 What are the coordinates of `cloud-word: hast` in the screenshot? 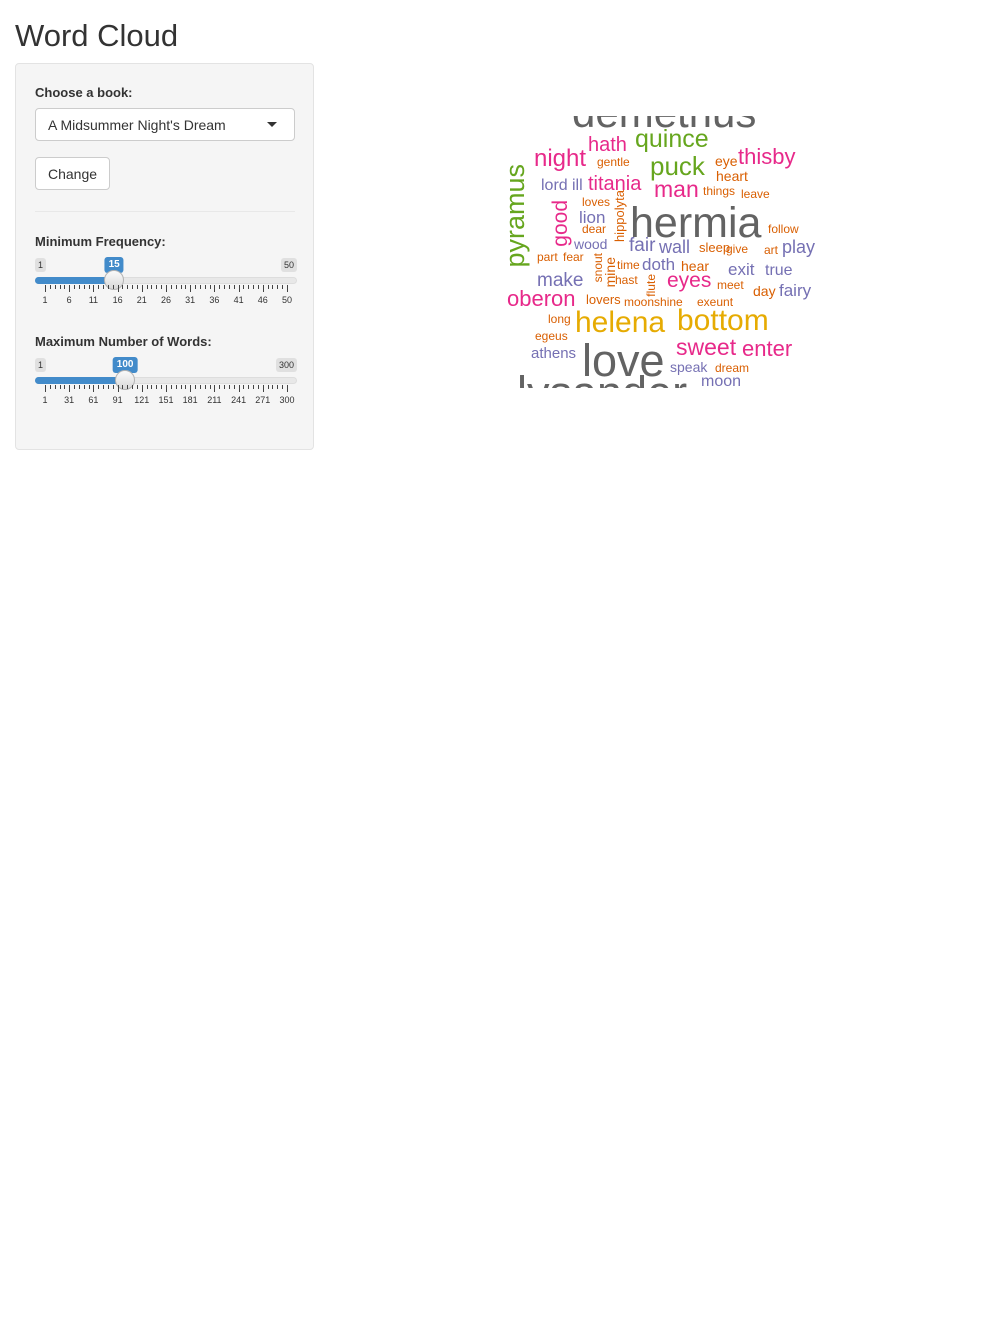 It's located at (626, 280).